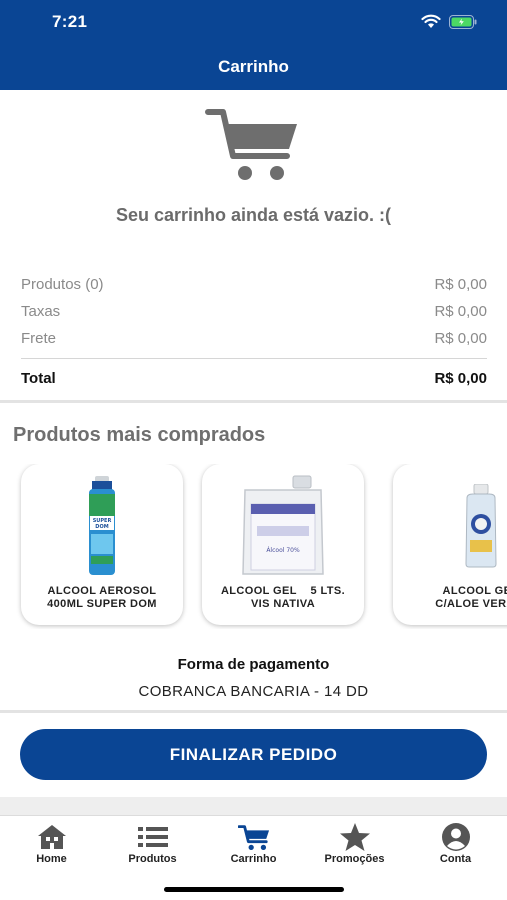  I want to click on tab-home: Home, so click(51, 846).